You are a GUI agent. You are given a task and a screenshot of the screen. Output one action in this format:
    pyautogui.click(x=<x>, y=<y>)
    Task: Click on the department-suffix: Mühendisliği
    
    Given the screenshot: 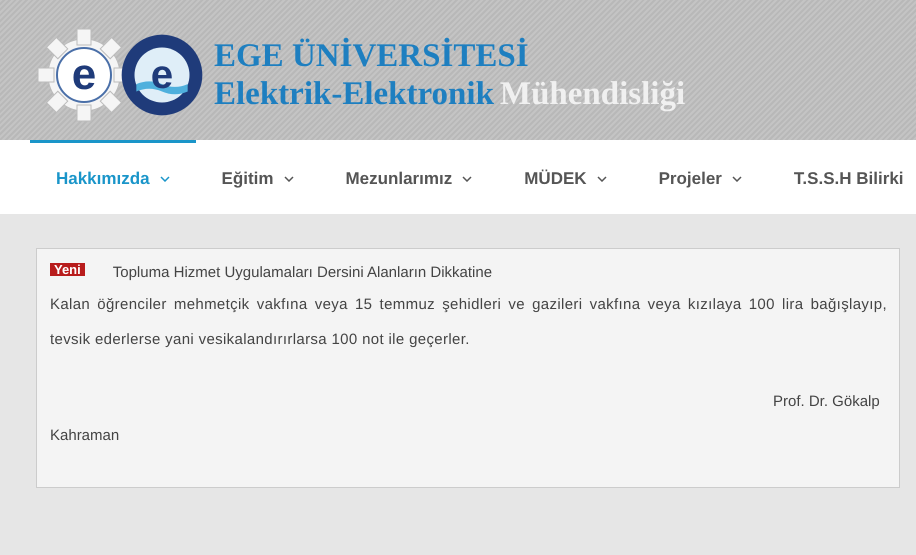 What is the action you would take?
    pyautogui.click(x=593, y=94)
    